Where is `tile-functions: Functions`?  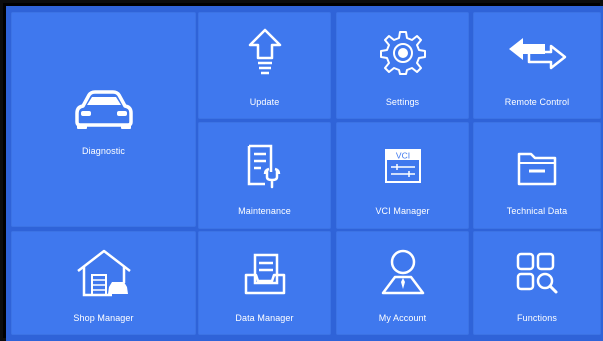 tile-functions: Functions is located at coordinates (537, 283).